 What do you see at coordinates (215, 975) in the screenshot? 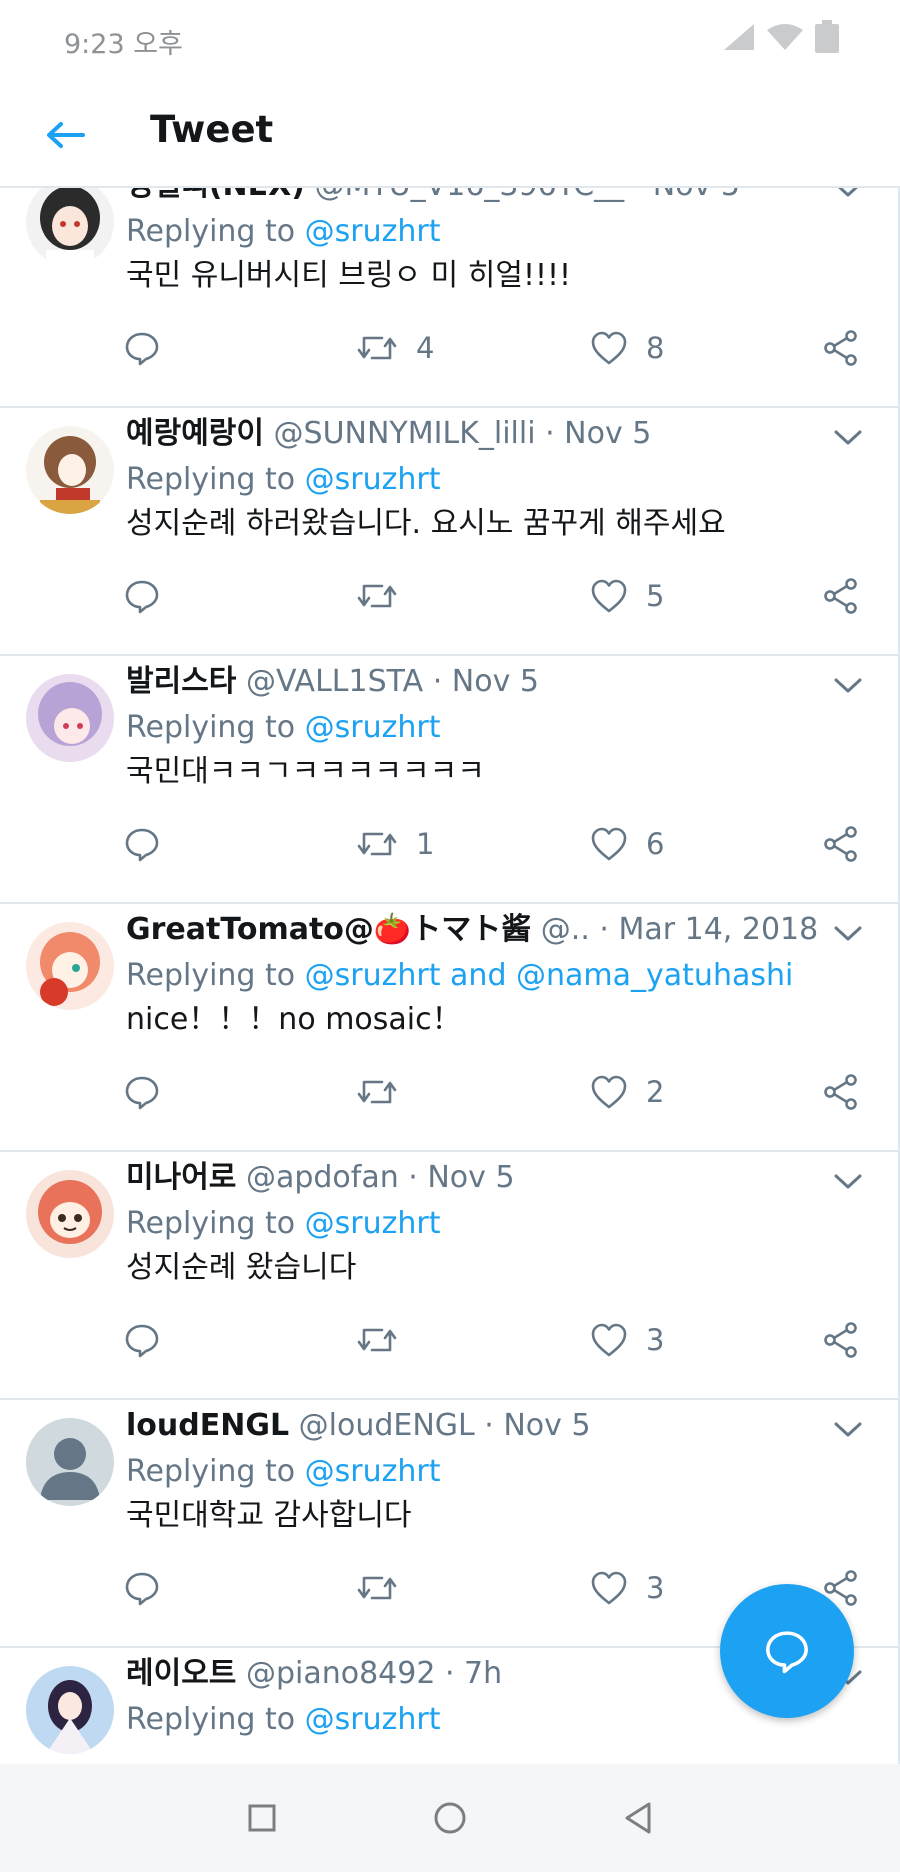
I see `replying-to-label: Replying to` at bounding box center [215, 975].